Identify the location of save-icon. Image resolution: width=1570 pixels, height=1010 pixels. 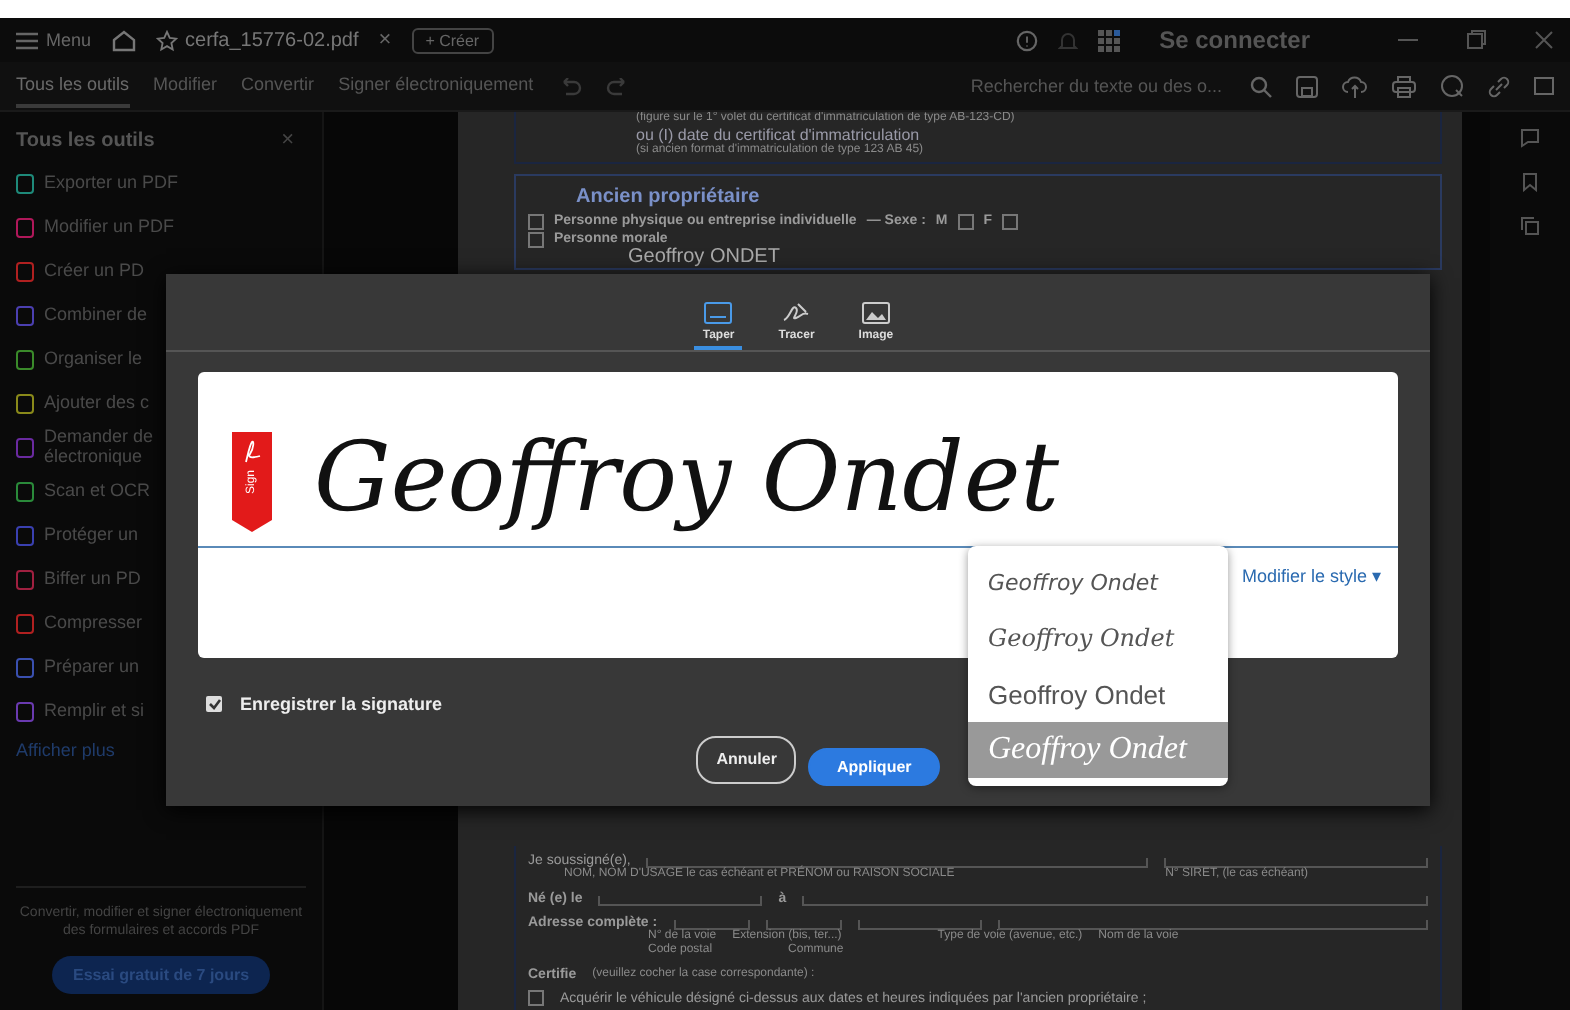
(1307, 86).